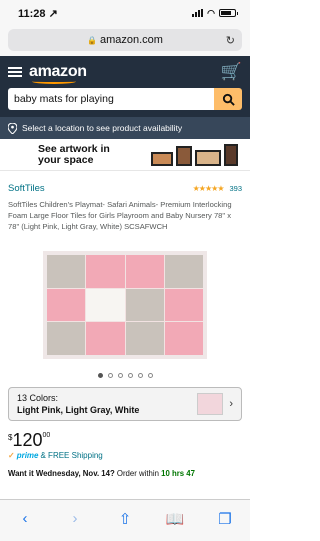 The width and height of the screenshot is (320, 541). What do you see at coordinates (175, 519) in the screenshot?
I see `bookmarks-icon: 📖` at bounding box center [175, 519].